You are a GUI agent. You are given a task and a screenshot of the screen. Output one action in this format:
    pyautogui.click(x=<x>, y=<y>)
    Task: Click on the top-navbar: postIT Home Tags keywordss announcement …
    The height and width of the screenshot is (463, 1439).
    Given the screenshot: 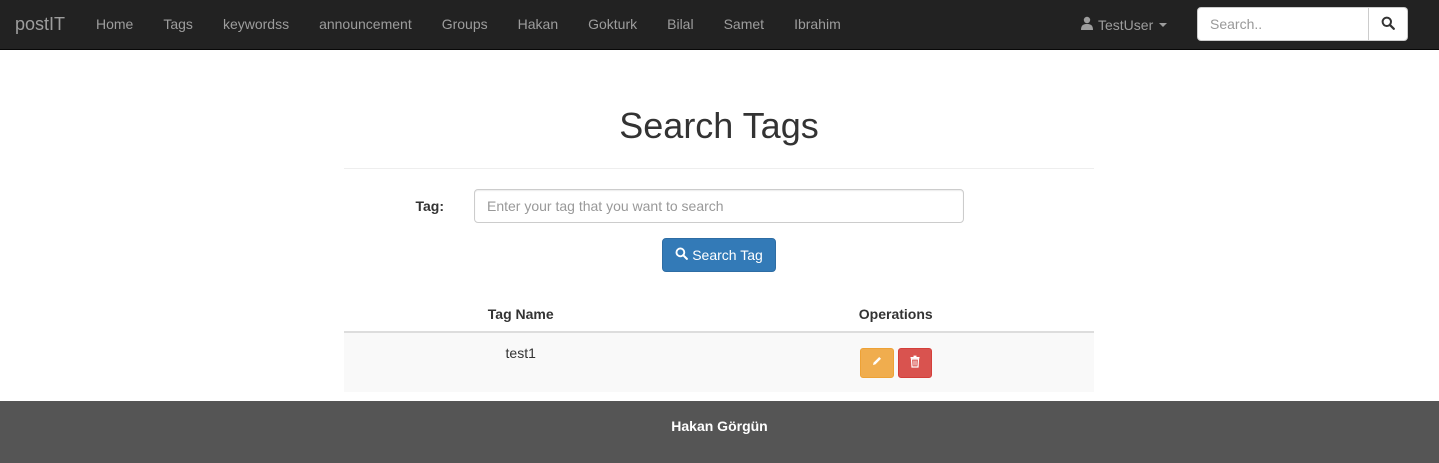 What is the action you would take?
    pyautogui.click(x=719, y=25)
    